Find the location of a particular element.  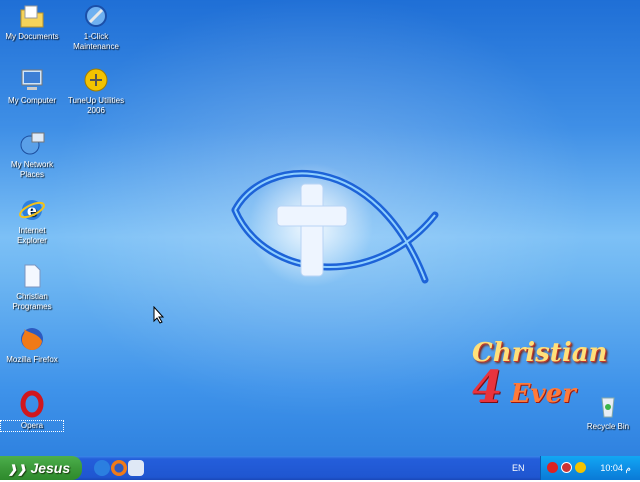

desktop-icon-label: My Computer is located at coordinates (31, 100).